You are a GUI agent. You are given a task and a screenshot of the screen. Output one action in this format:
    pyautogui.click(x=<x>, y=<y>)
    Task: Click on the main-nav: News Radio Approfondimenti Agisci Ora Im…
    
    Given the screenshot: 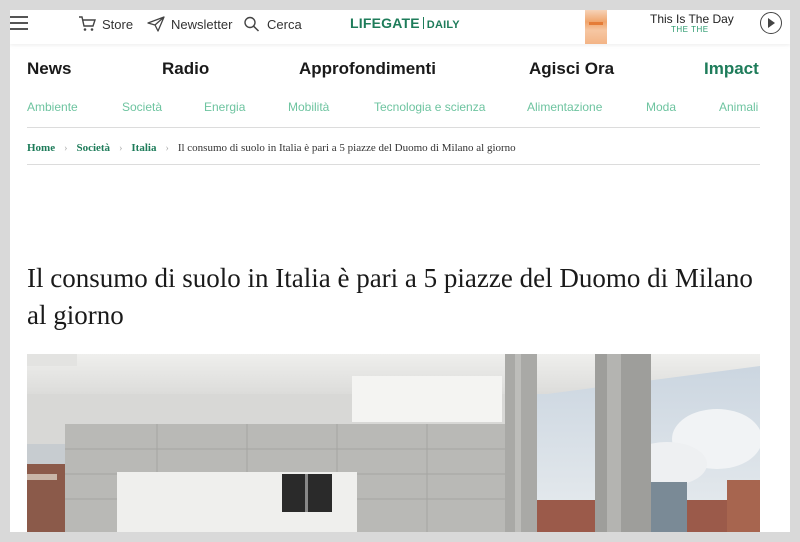 What is the action you would take?
    pyautogui.click(x=393, y=70)
    